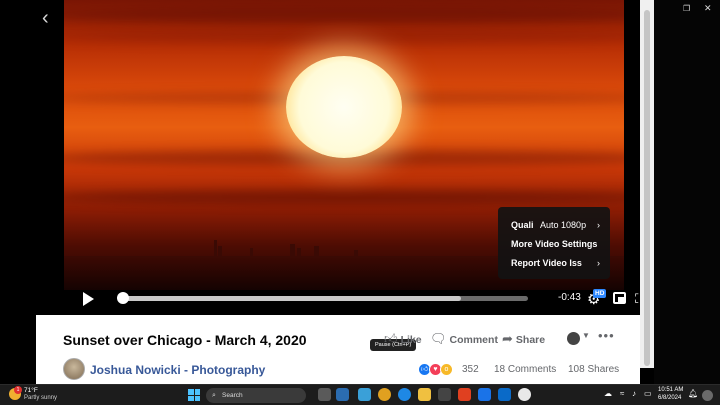  I want to click on task-view-icon, so click(324, 394).